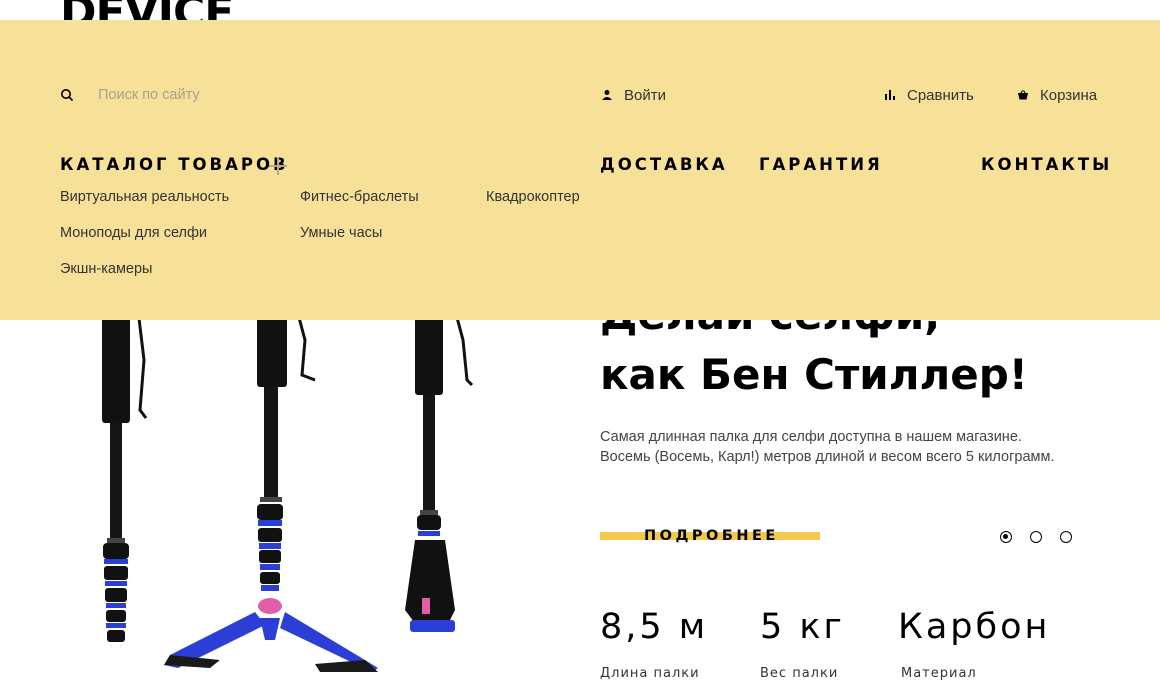 The height and width of the screenshot is (700, 1160). I want to click on slider-pagination, so click(1036, 537).